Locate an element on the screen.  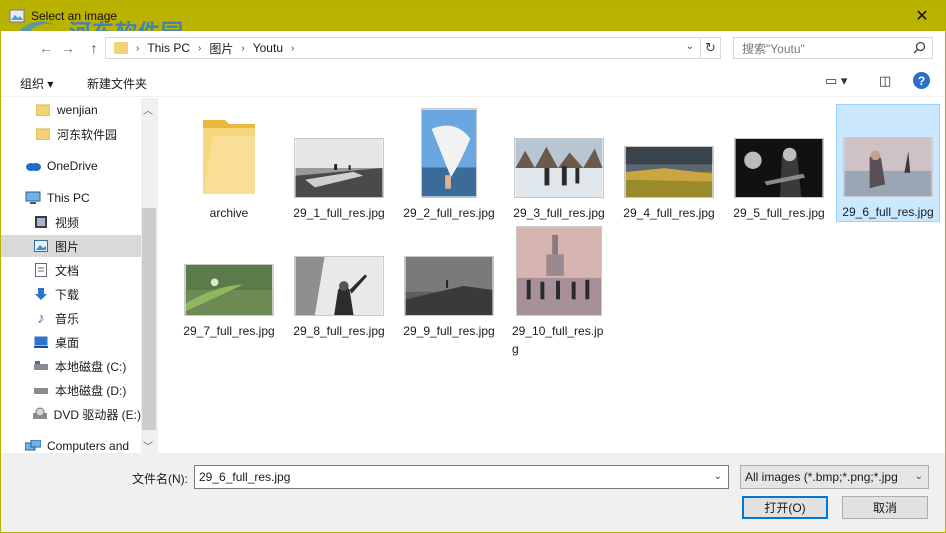
search-icon is located at coordinates (919, 47).